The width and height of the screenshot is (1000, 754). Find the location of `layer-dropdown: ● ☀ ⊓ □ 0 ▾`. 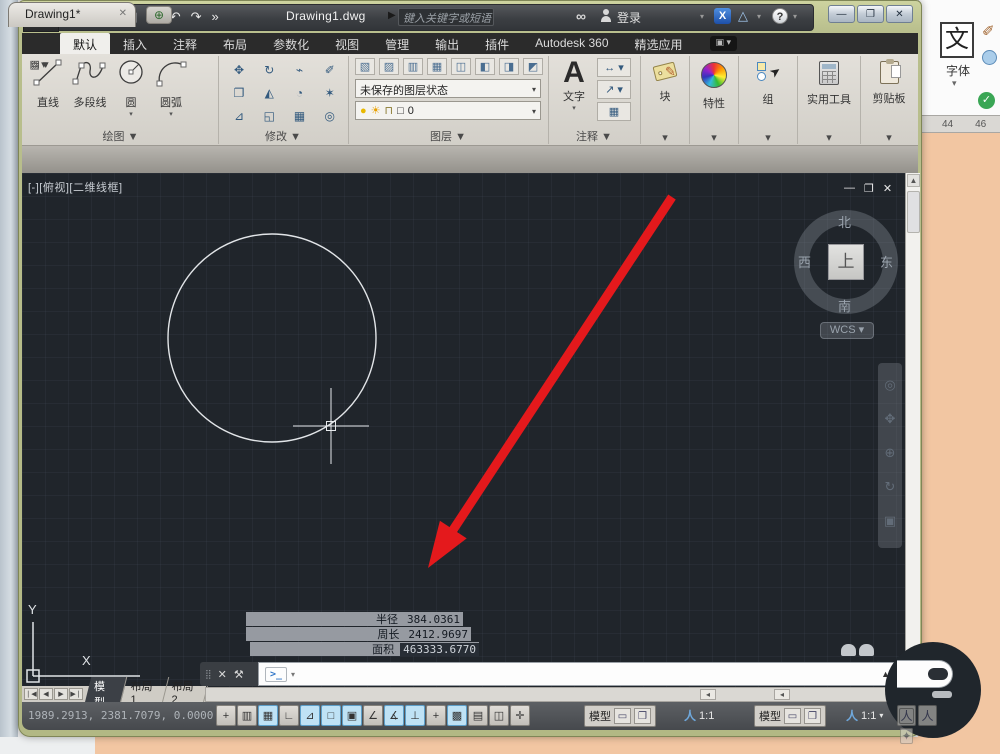

layer-dropdown: ● ☀ ⊓ □ 0 ▾ is located at coordinates (448, 110).